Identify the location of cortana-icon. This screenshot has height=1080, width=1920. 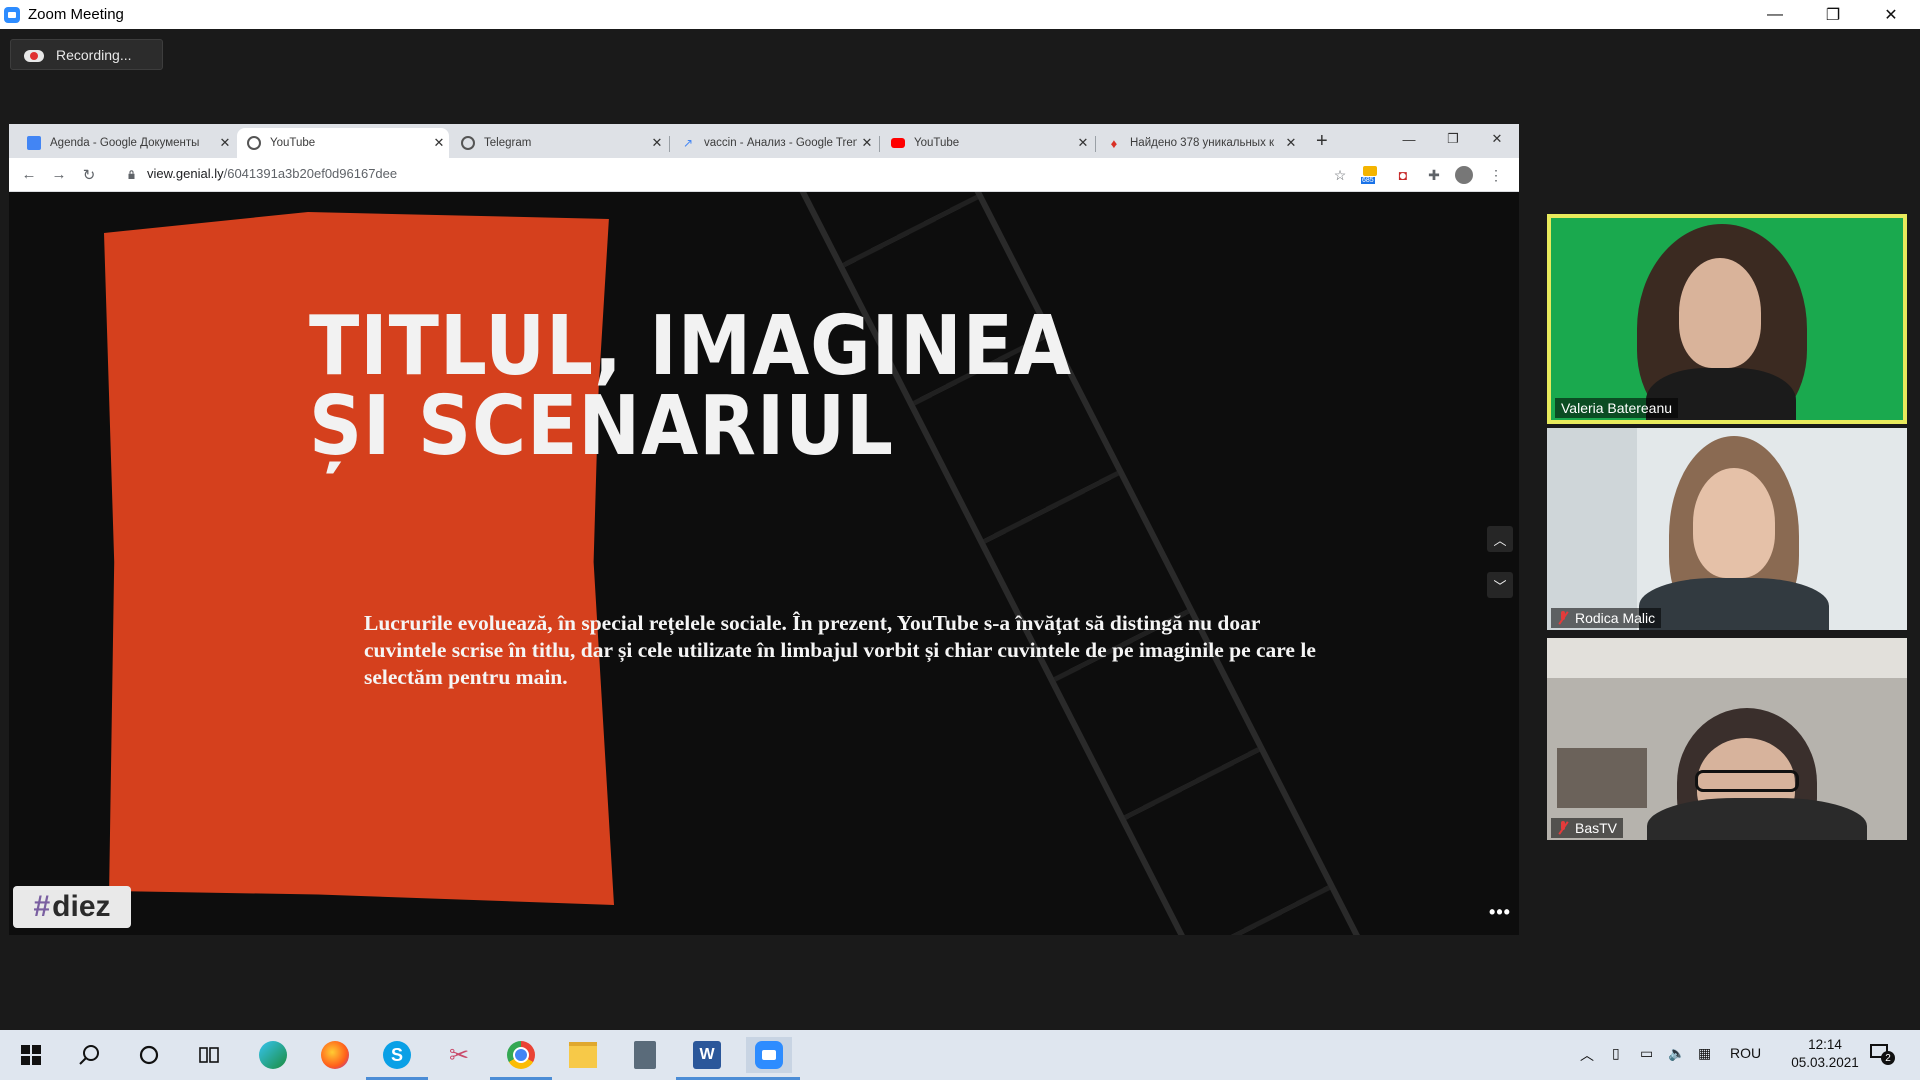
(149, 1055).